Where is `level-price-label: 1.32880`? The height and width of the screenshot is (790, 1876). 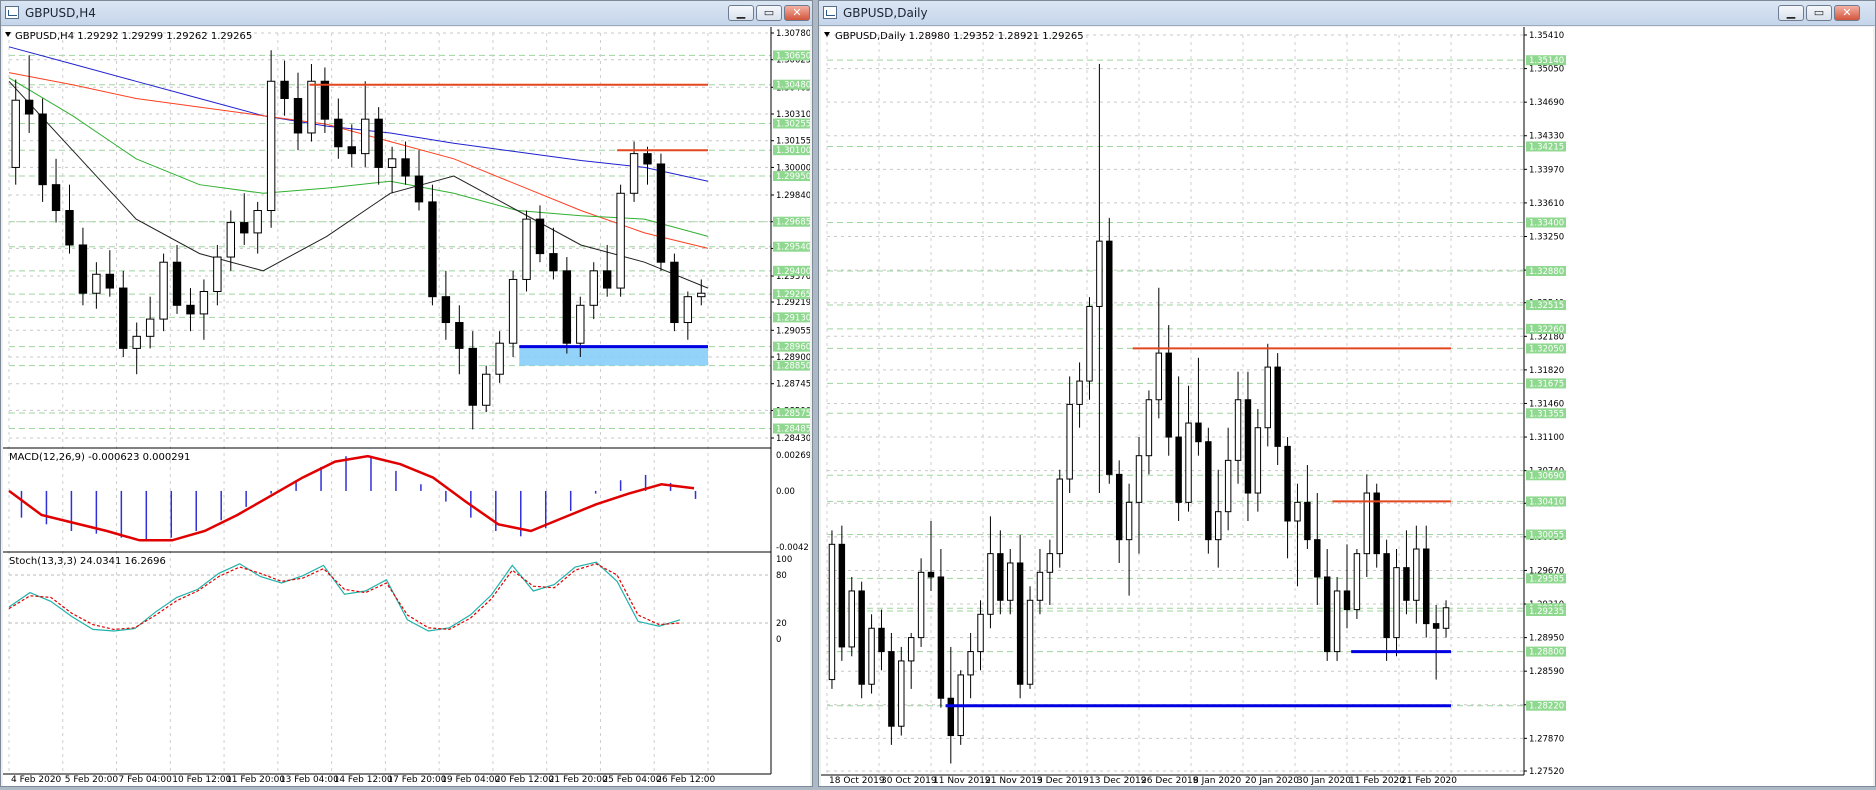
level-price-label: 1.32880 is located at coordinates (1546, 272).